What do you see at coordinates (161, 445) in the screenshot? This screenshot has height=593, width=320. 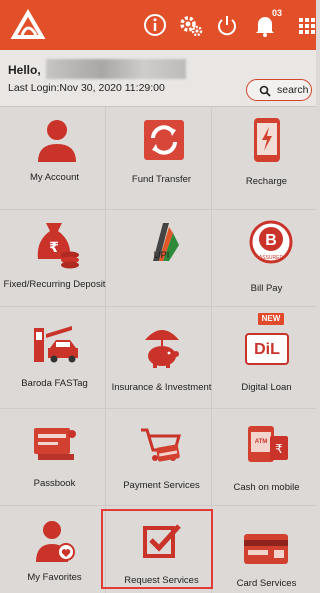 I see `payment-services-icon` at bounding box center [161, 445].